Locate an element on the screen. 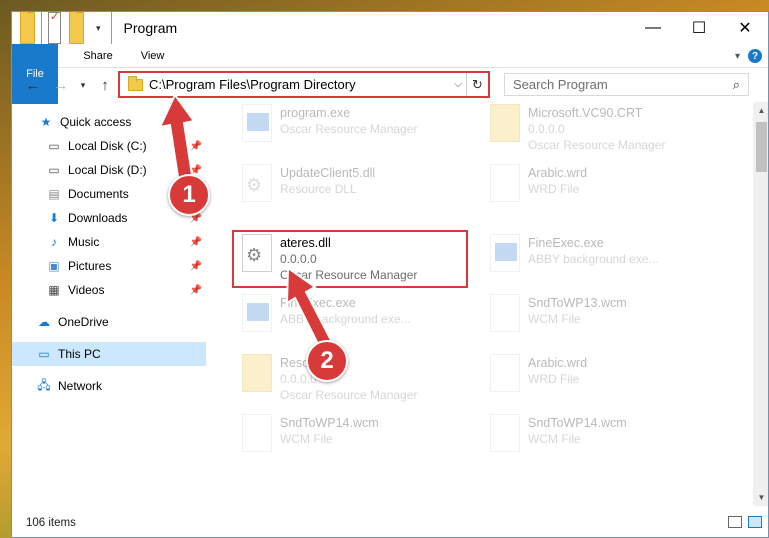  star-icon: ★ is located at coordinates (46, 122).